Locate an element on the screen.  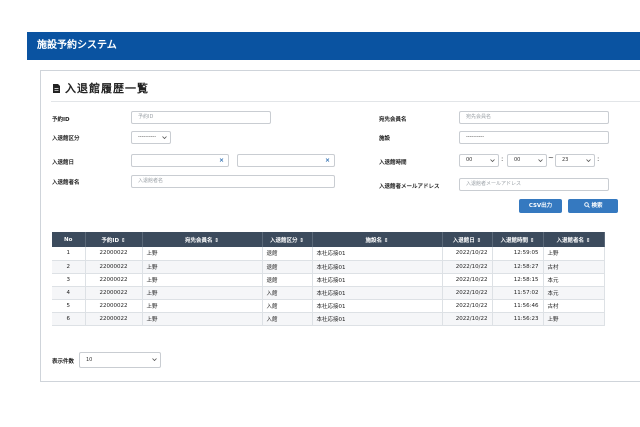
entry-type-select: ---------- is located at coordinates (151, 137).